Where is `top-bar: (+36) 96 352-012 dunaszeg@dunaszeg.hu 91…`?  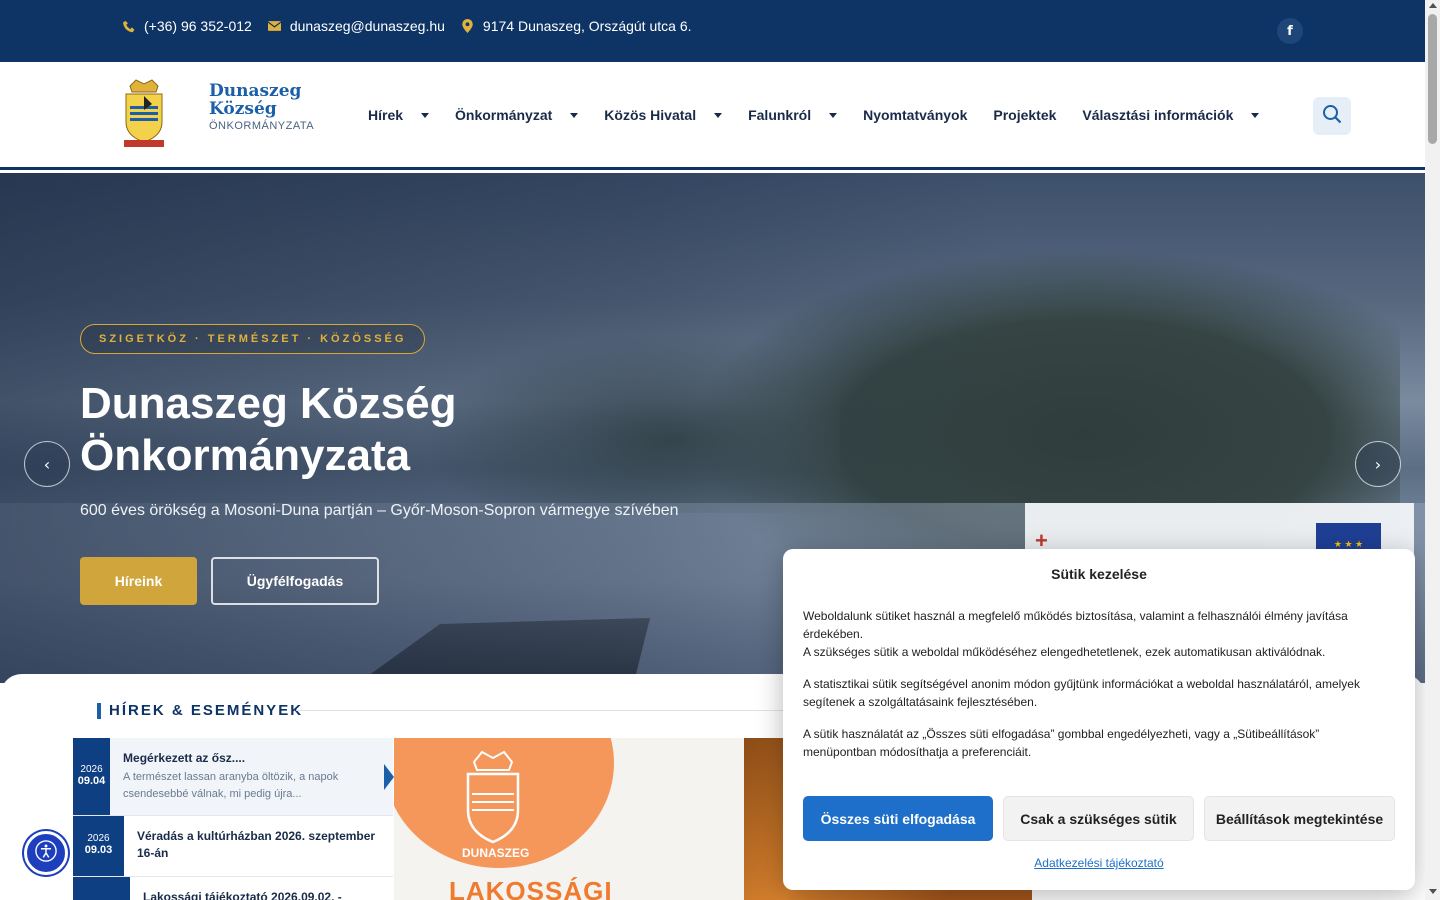 top-bar: (+36) 96 352-012 dunaszeg@dunaszeg.hu 91… is located at coordinates (712, 31).